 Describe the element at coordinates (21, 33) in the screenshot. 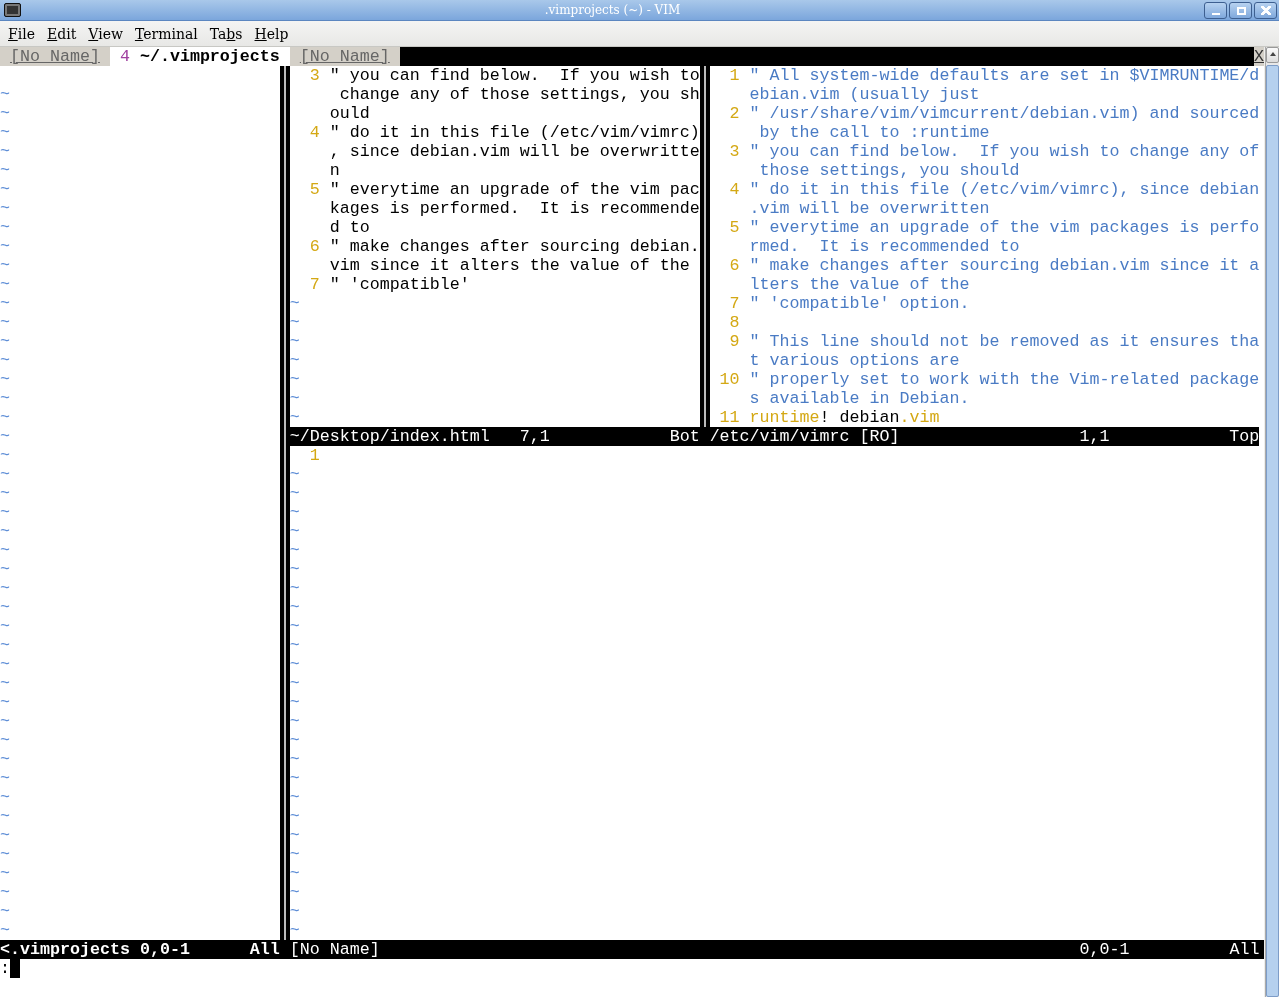

I see `menu-item: File` at that location.